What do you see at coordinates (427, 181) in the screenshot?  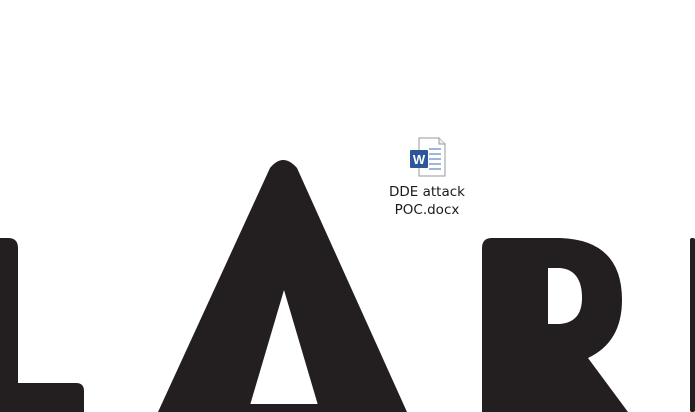 I see `desktop-file-icon: W DDE attack POC.docx` at bounding box center [427, 181].